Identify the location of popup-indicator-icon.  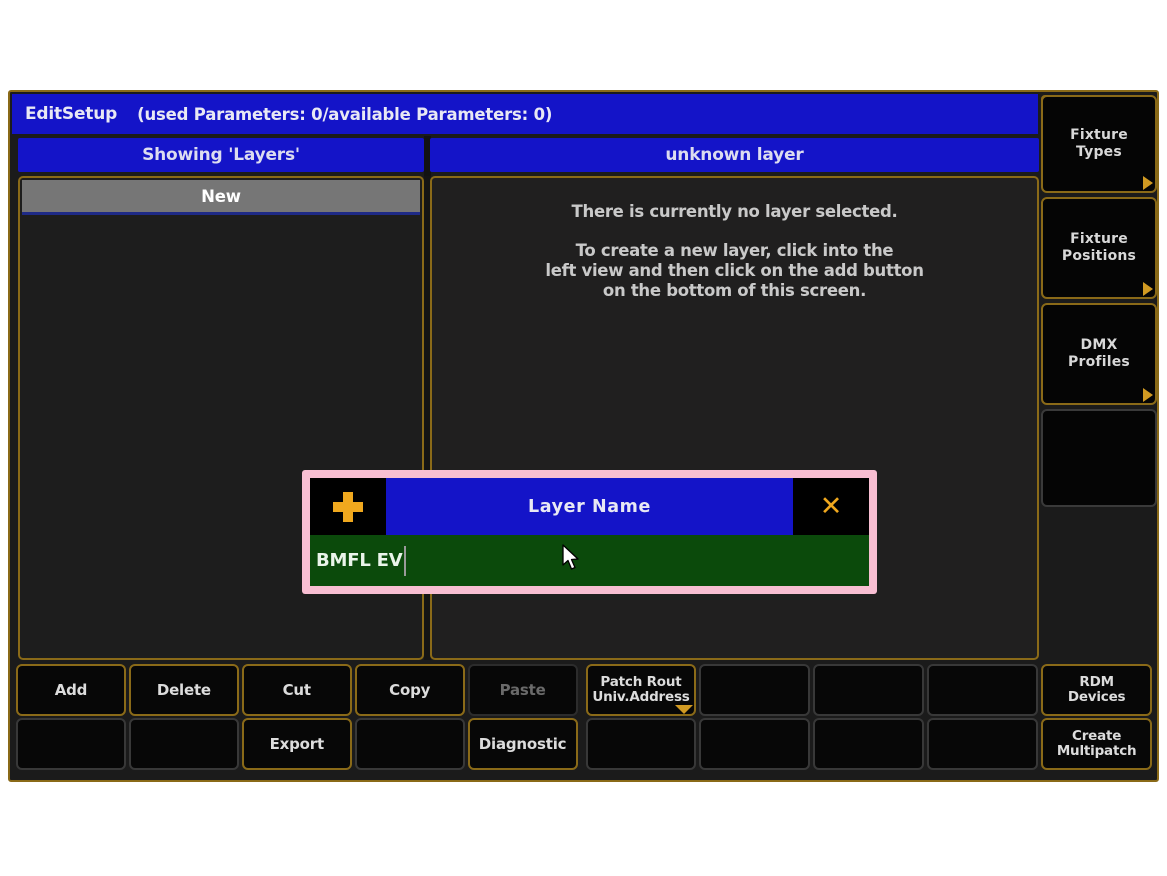
(684, 709).